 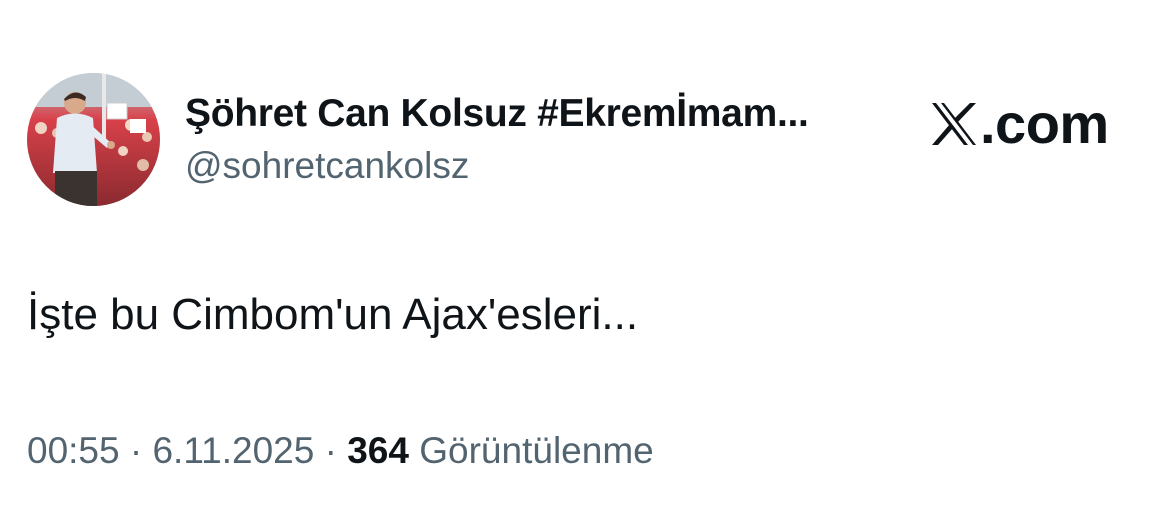 I want to click on views-spacer, so click(x=414, y=450).